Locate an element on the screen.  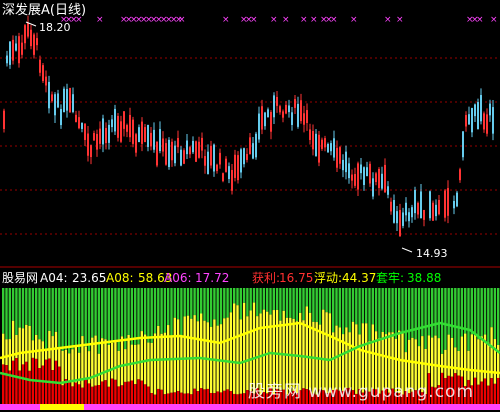
bottom-strip-yellow is located at coordinates (62, 407).